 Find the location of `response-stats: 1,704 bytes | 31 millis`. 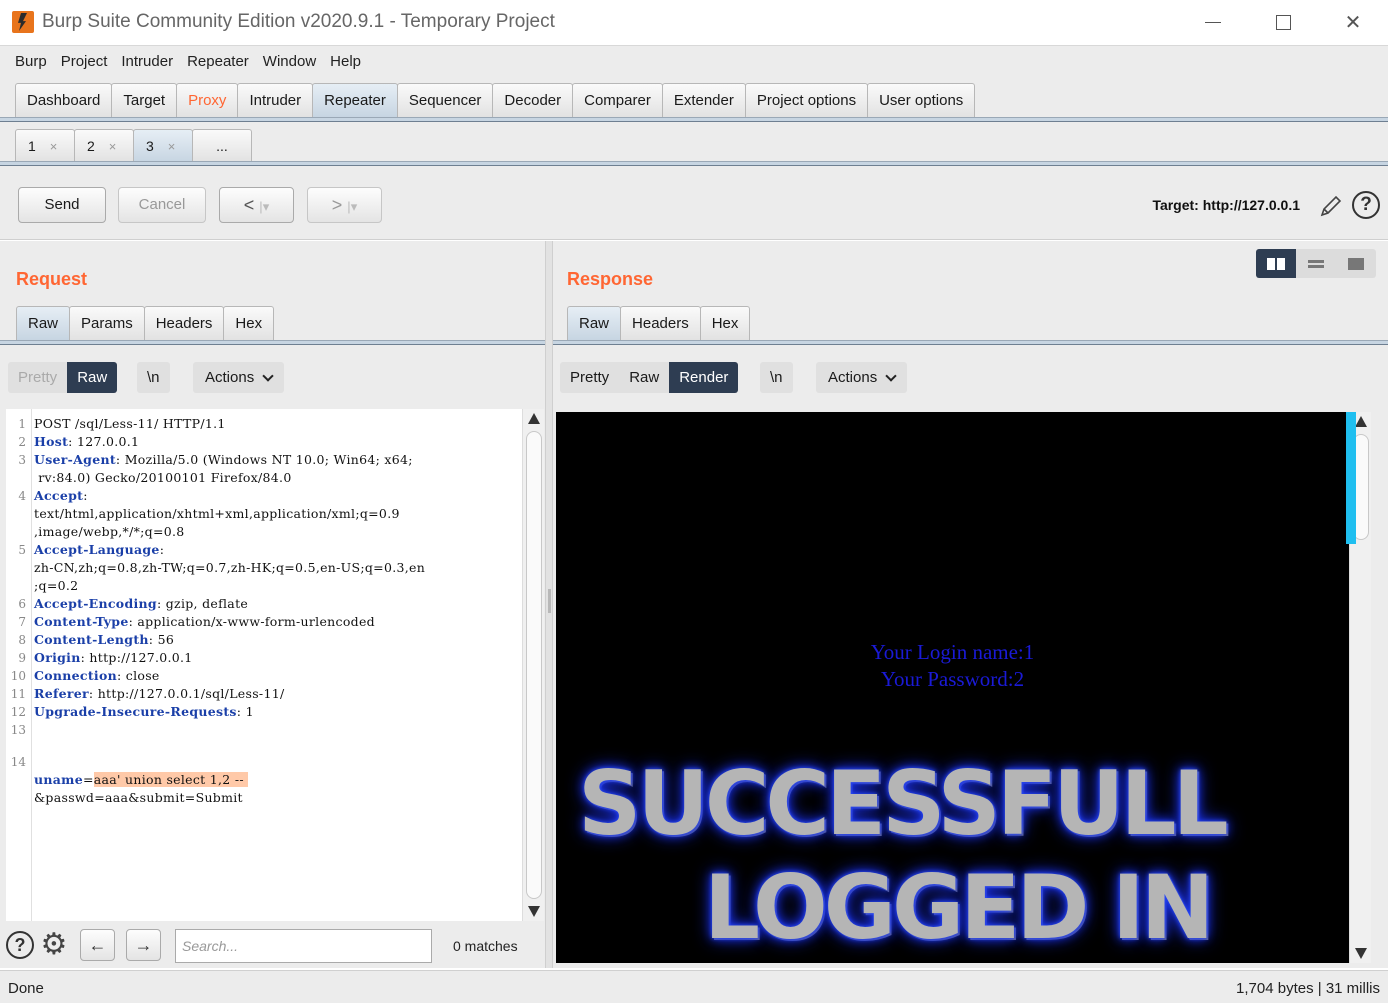

response-stats: 1,704 bytes | 31 millis is located at coordinates (1308, 988).